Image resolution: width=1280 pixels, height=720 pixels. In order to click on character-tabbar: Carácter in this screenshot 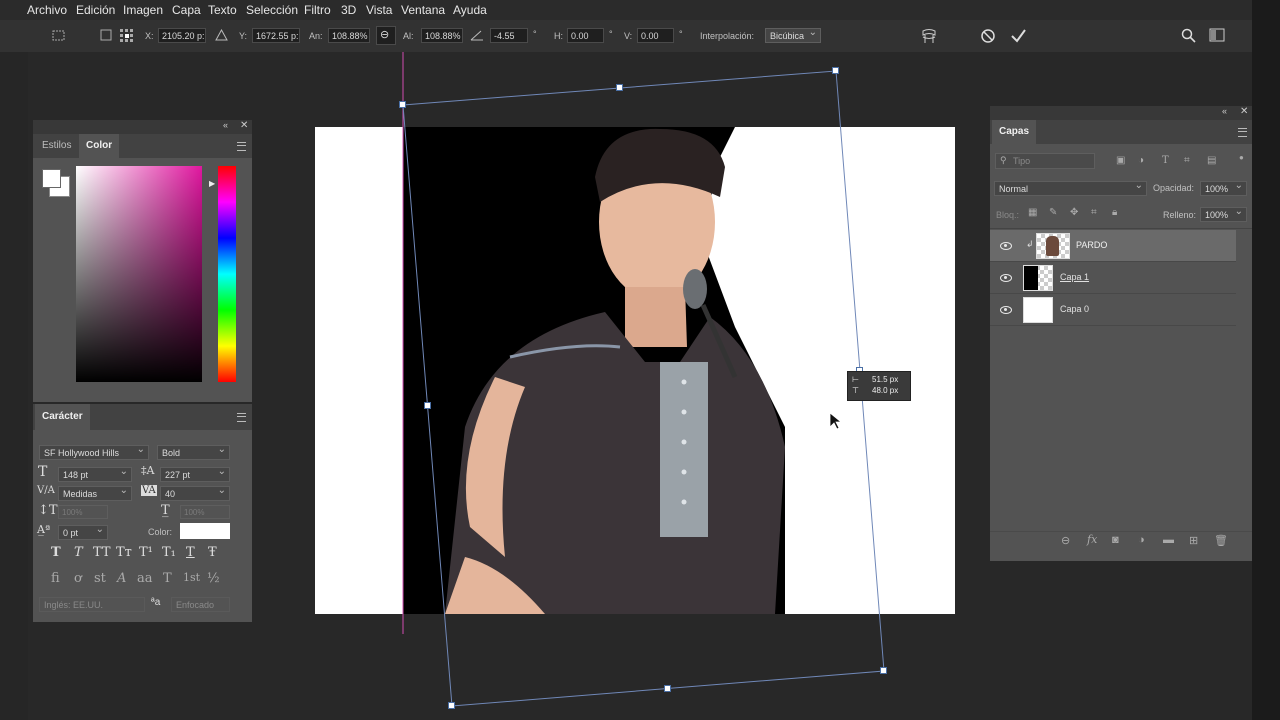, I will do `click(142, 417)`.